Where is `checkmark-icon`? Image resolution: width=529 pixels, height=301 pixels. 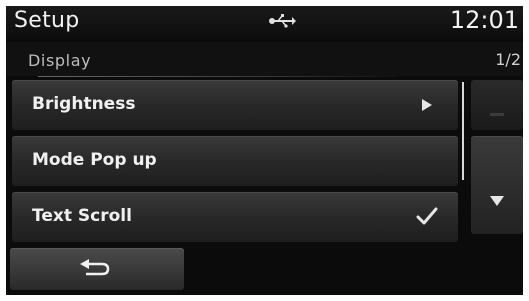
checkmark-icon is located at coordinates (427, 216).